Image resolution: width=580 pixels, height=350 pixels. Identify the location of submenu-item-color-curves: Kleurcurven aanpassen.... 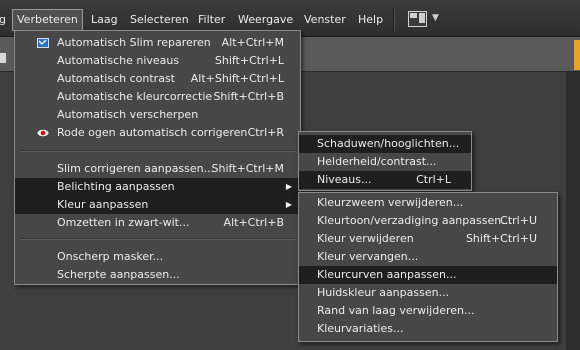
(428, 275).